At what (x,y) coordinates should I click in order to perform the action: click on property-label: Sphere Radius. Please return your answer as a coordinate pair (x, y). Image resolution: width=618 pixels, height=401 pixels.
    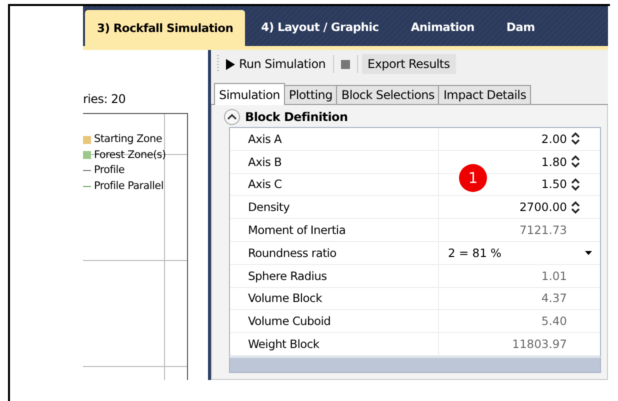
    Looking at the image, I should click on (334, 275).